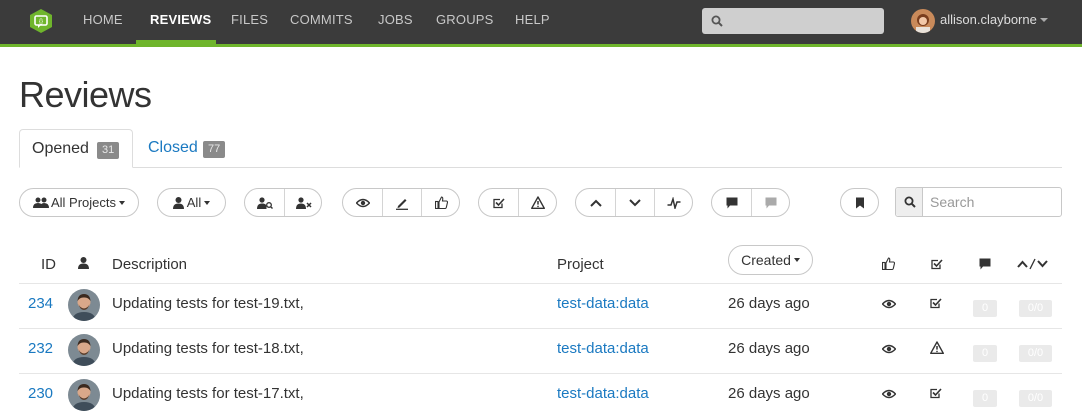 The width and height of the screenshot is (1082, 418). I want to click on comment-filter-group, so click(750, 202).